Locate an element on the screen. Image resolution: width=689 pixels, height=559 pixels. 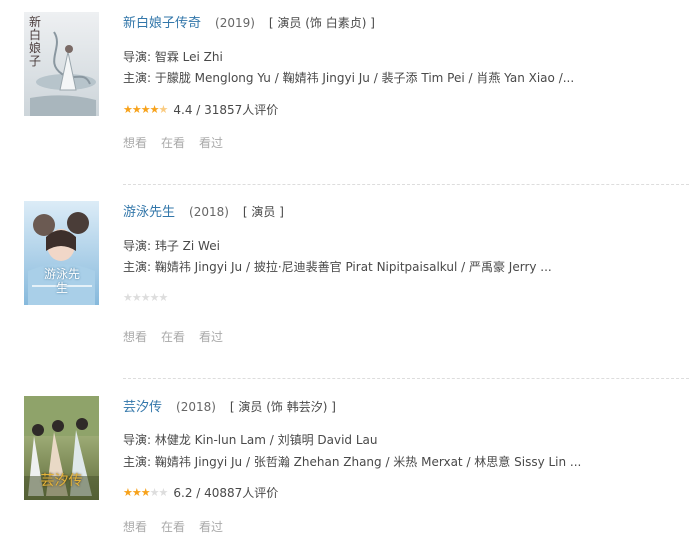
rating-row: ★★★★★ 6.2 / 40887人评价 is located at coordinates (200, 492).